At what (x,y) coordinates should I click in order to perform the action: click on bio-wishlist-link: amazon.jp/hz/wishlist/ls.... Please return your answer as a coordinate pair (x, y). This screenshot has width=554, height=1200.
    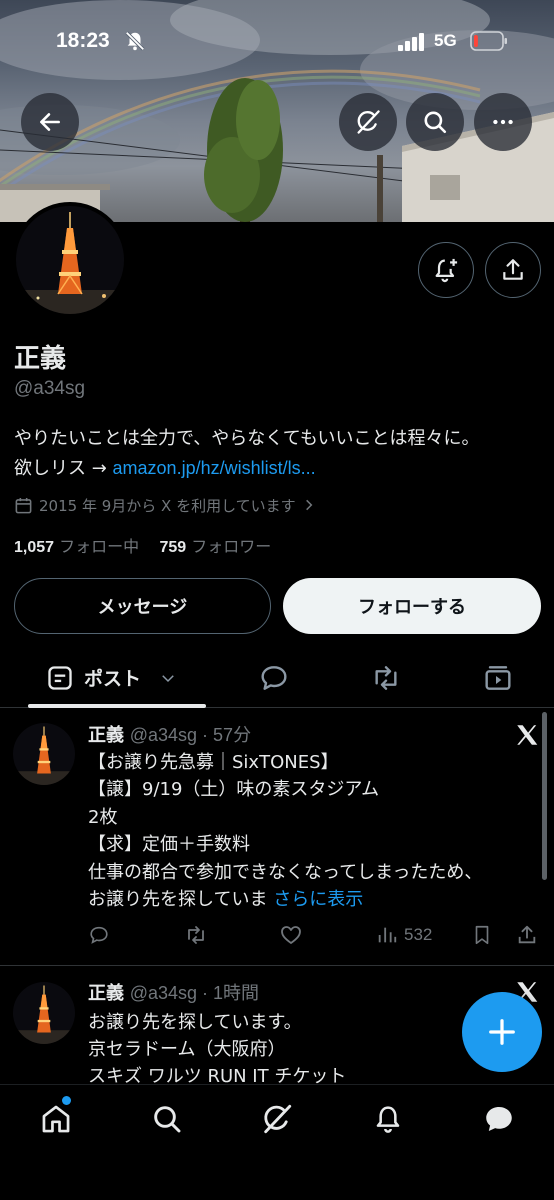
    Looking at the image, I should click on (214, 468).